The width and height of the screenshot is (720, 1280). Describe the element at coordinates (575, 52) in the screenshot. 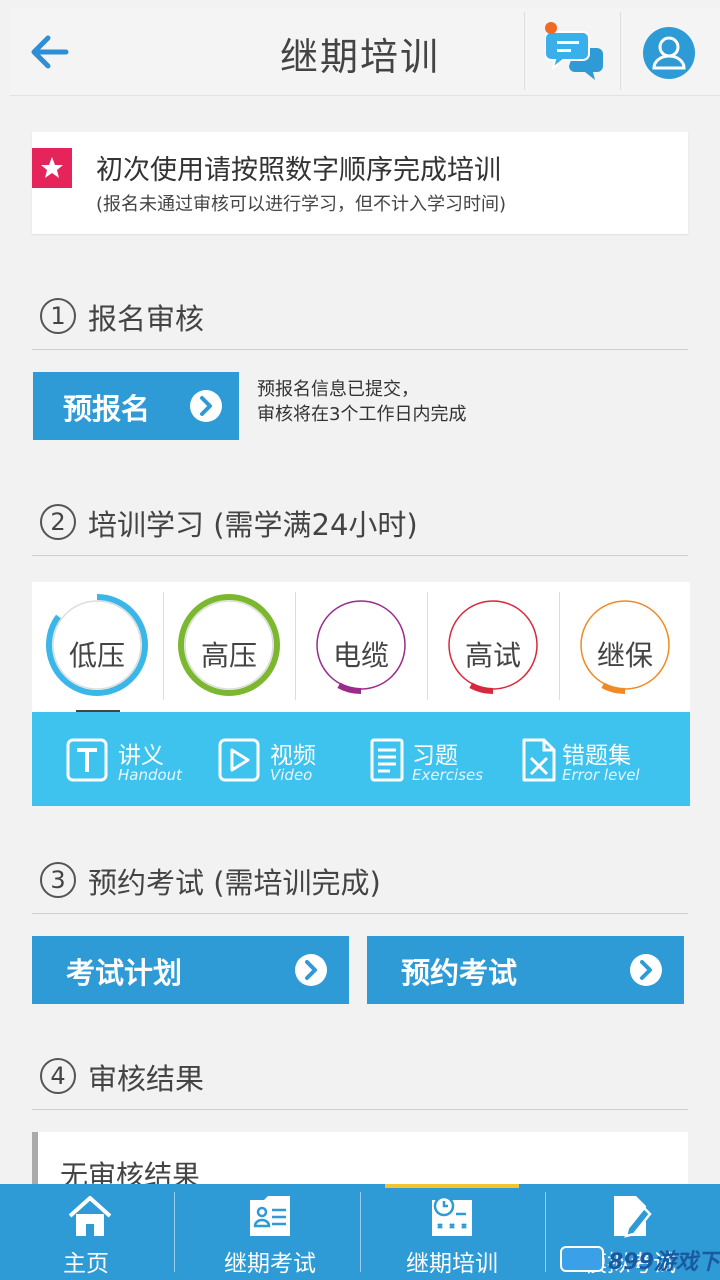

I see `chat-icon` at that location.